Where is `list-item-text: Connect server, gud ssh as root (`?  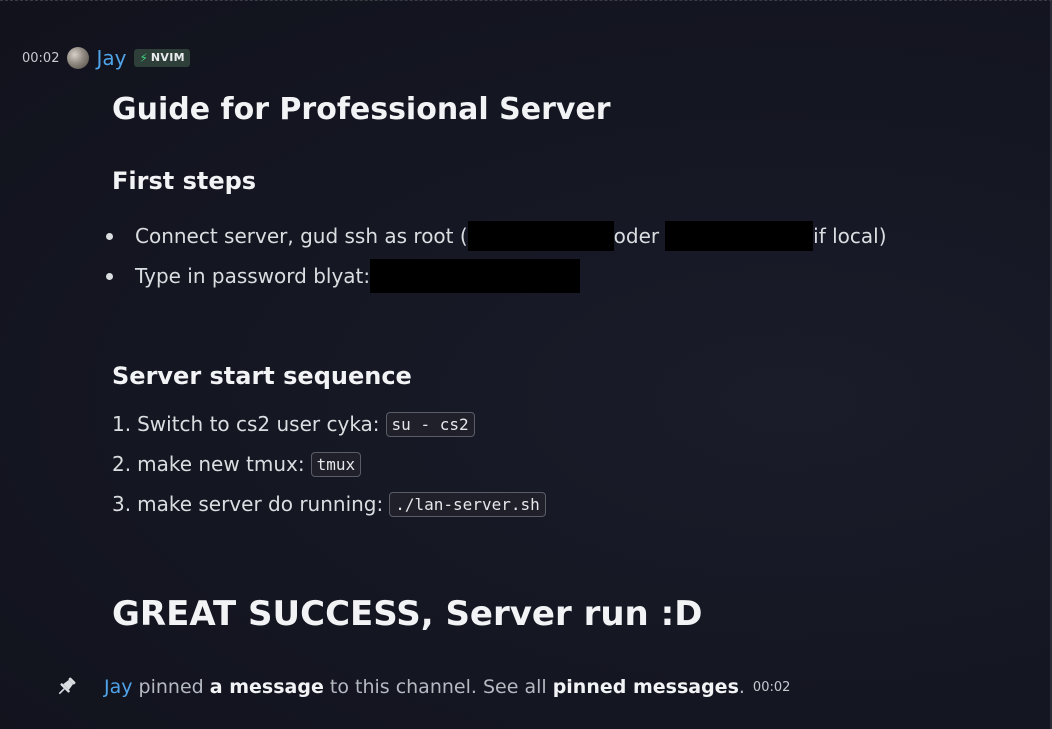
list-item-text: Connect server, gud ssh as root ( is located at coordinates (301, 236).